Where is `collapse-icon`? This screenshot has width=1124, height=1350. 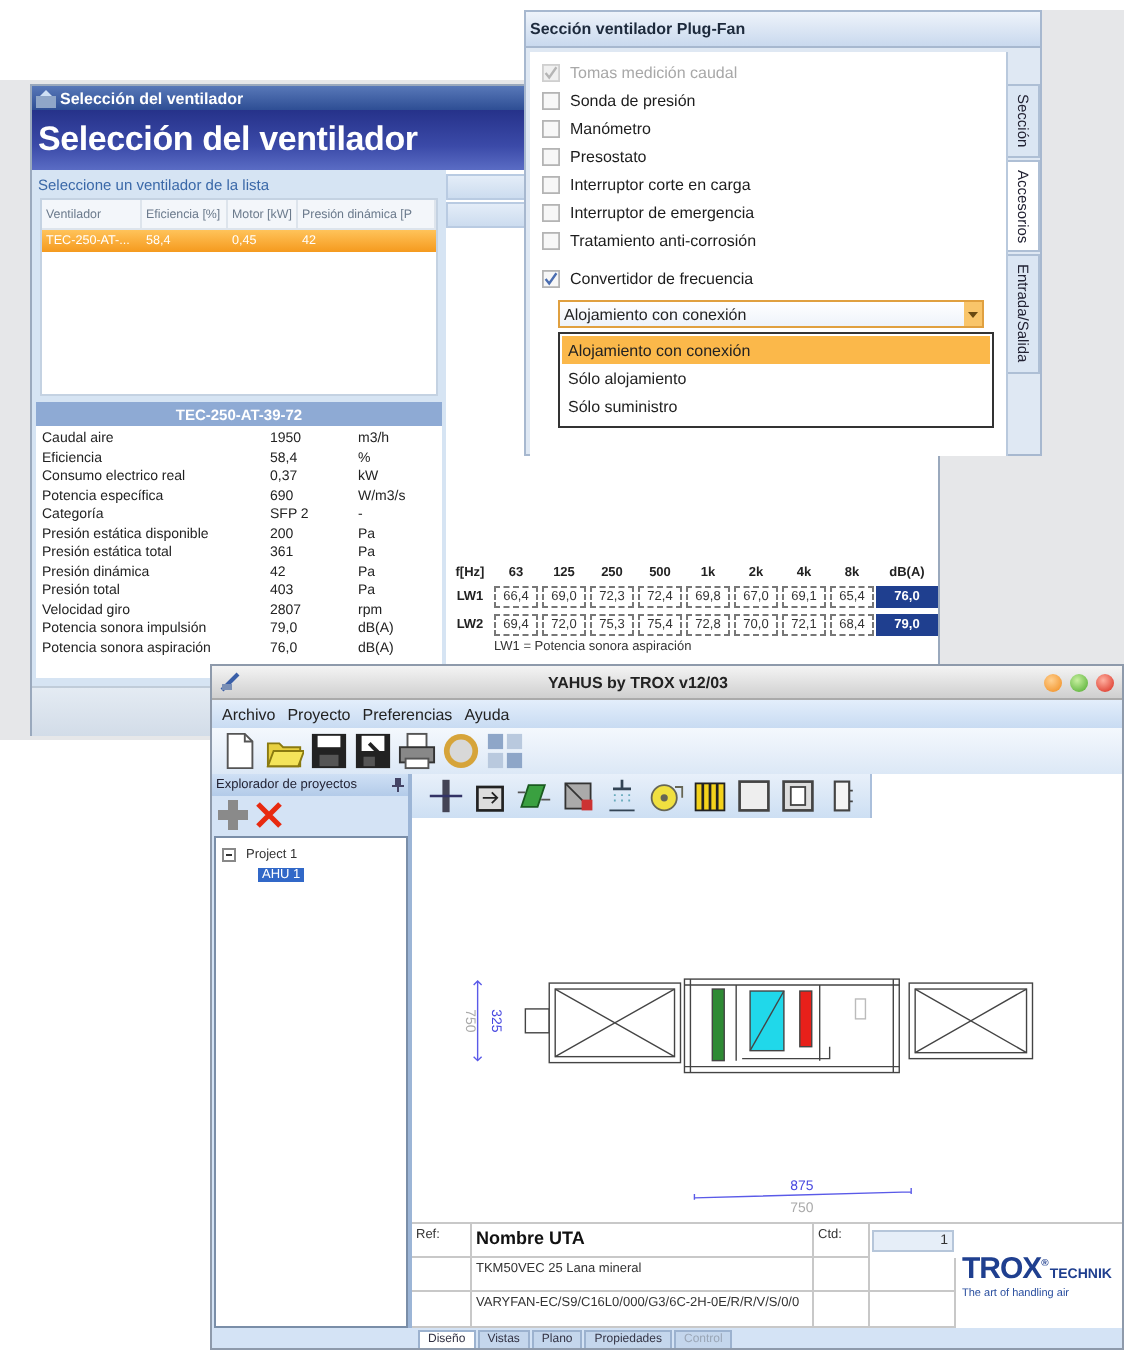
collapse-icon is located at coordinates (229, 854).